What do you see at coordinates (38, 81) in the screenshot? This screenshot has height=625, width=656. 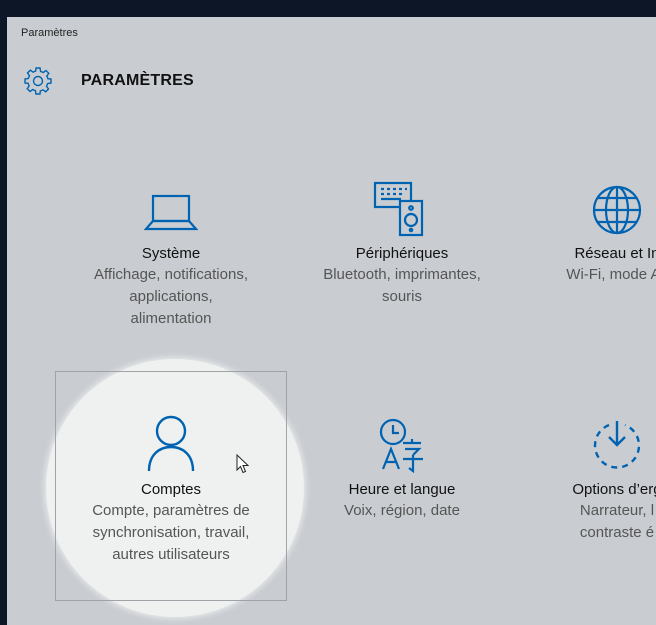 I see `gear-icon` at bounding box center [38, 81].